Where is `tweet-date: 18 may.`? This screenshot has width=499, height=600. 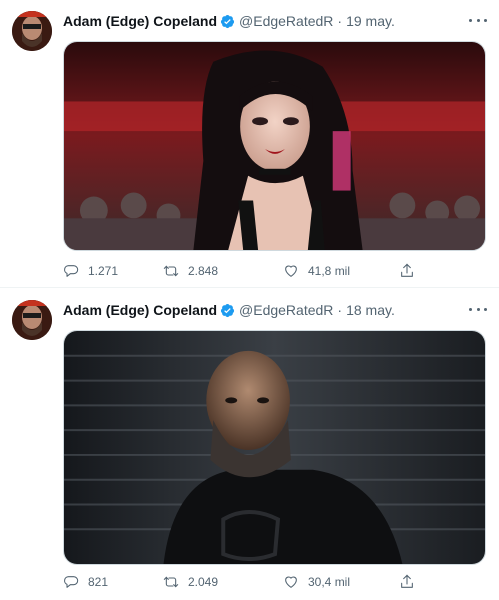 tweet-date: 18 may. is located at coordinates (370, 310).